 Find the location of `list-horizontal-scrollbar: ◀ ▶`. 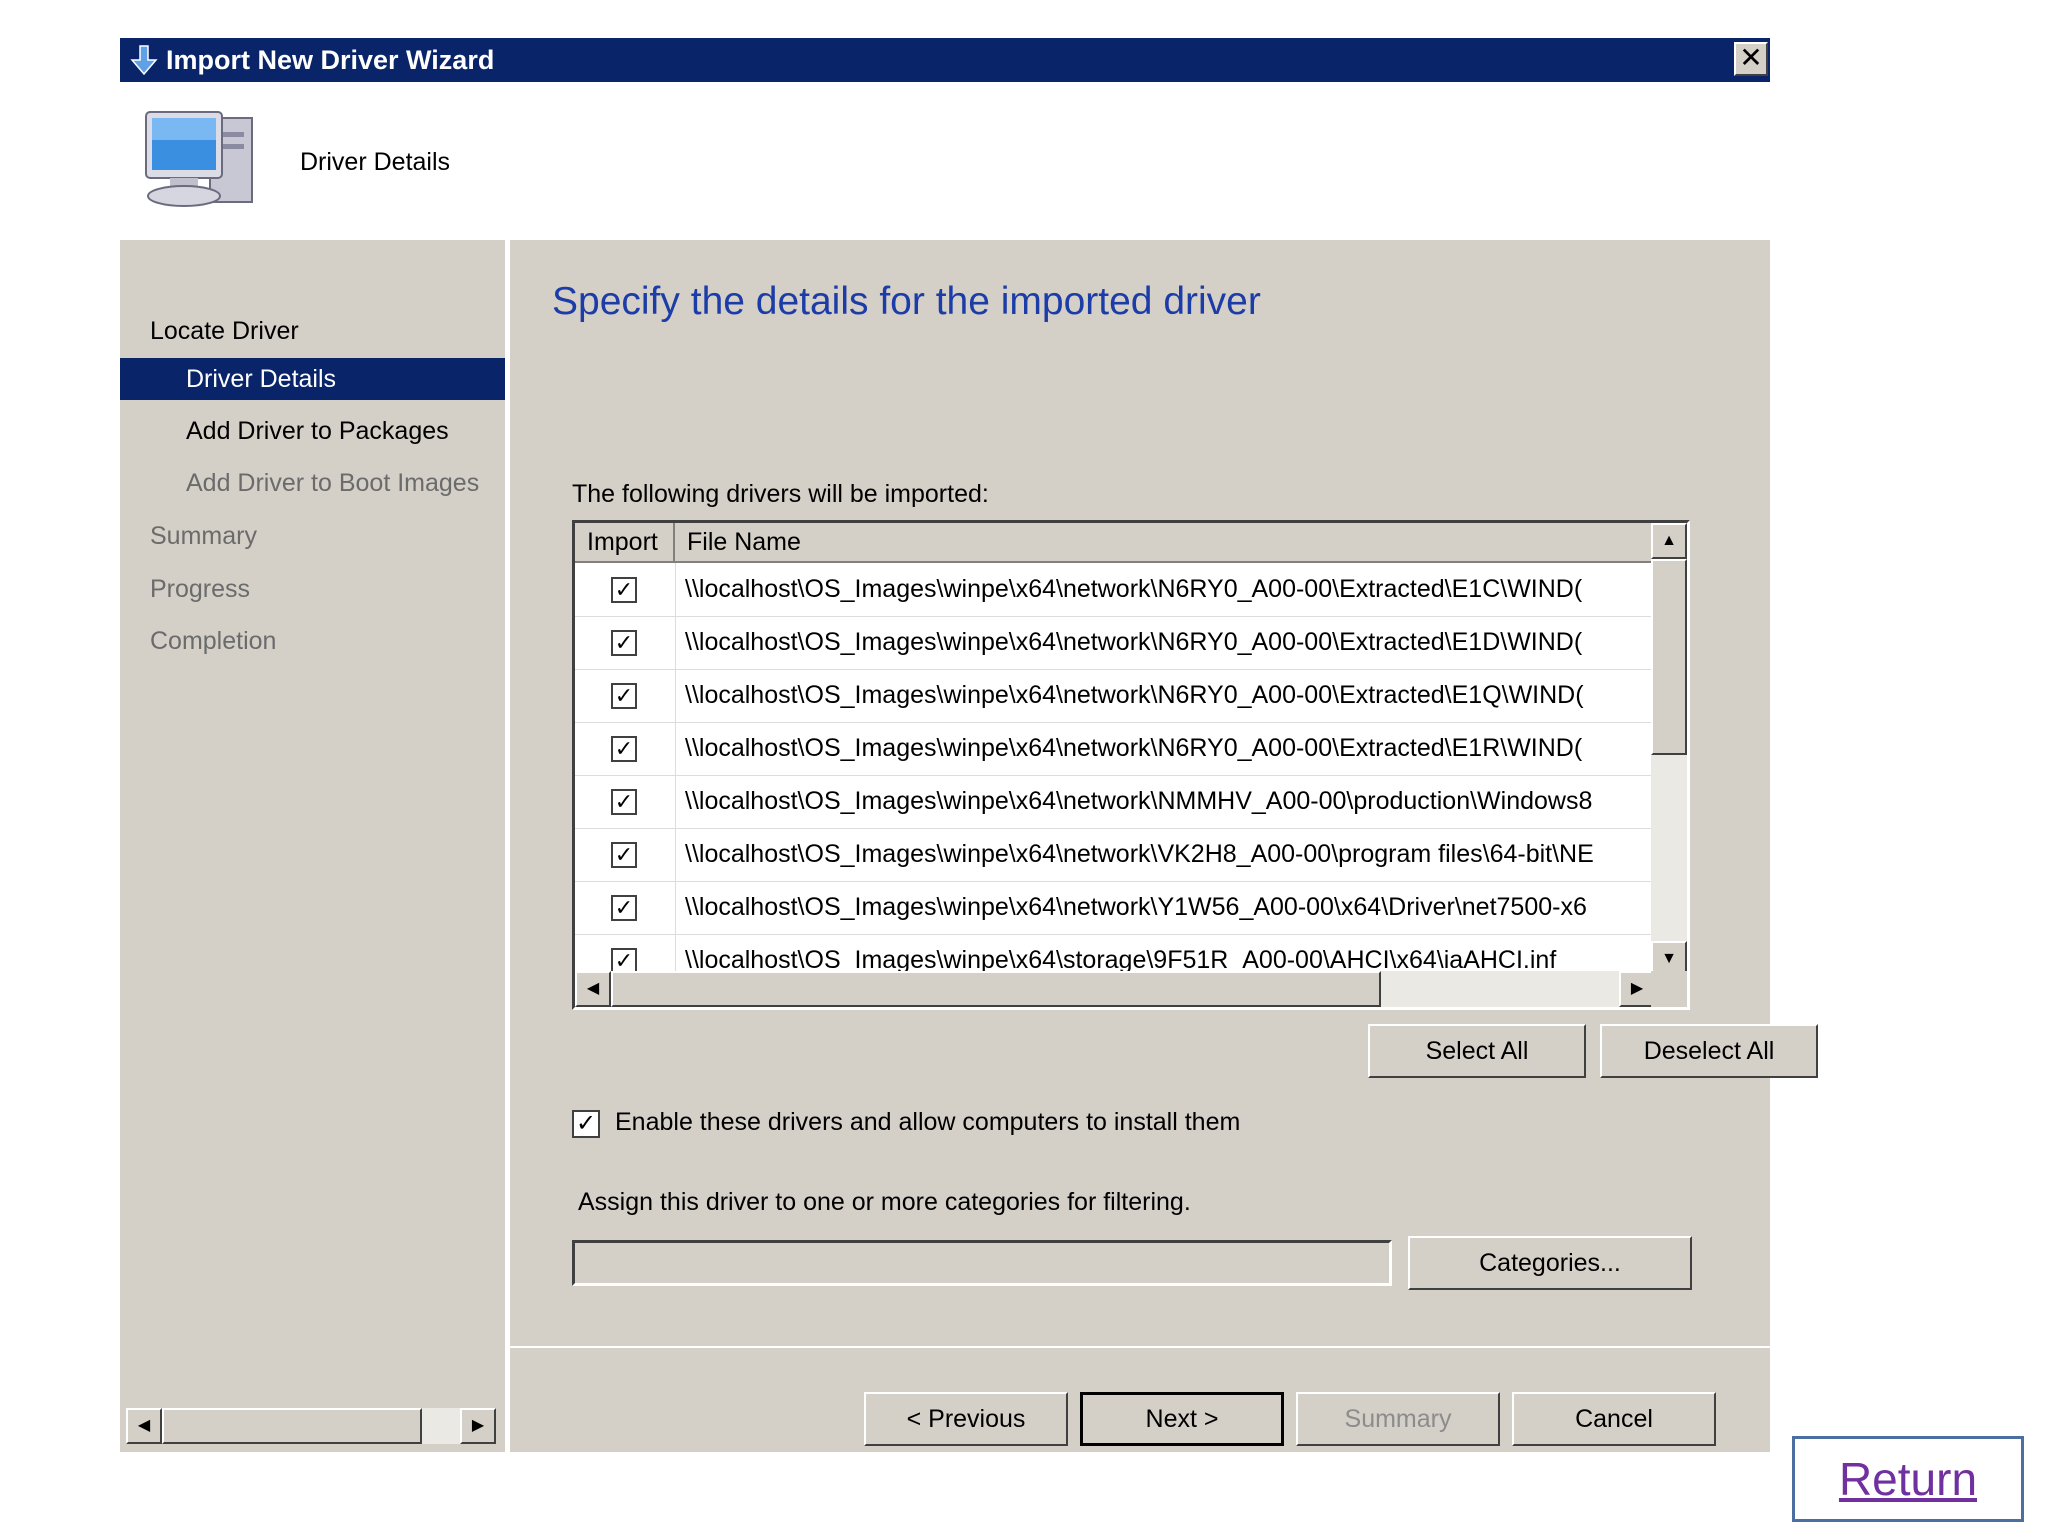

list-horizontal-scrollbar: ◀ ▶ is located at coordinates (1115, 989).